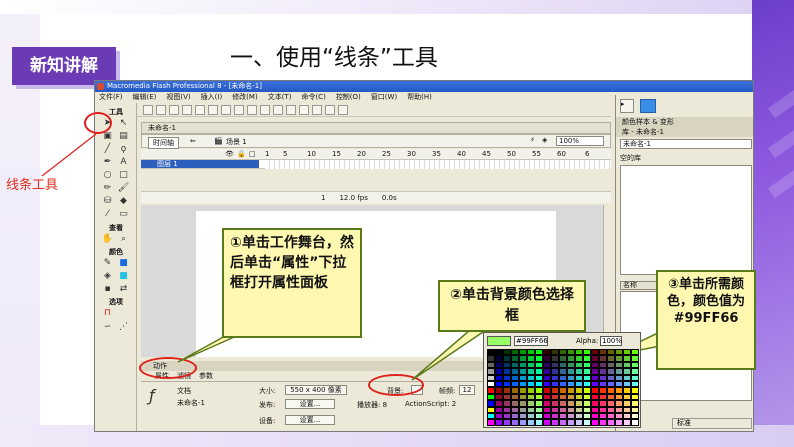 This screenshot has height=447, width=794. What do you see at coordinates (563, 387) in the screenshot?
I see `color-swatch-grid` at bounding box center [563, 387].